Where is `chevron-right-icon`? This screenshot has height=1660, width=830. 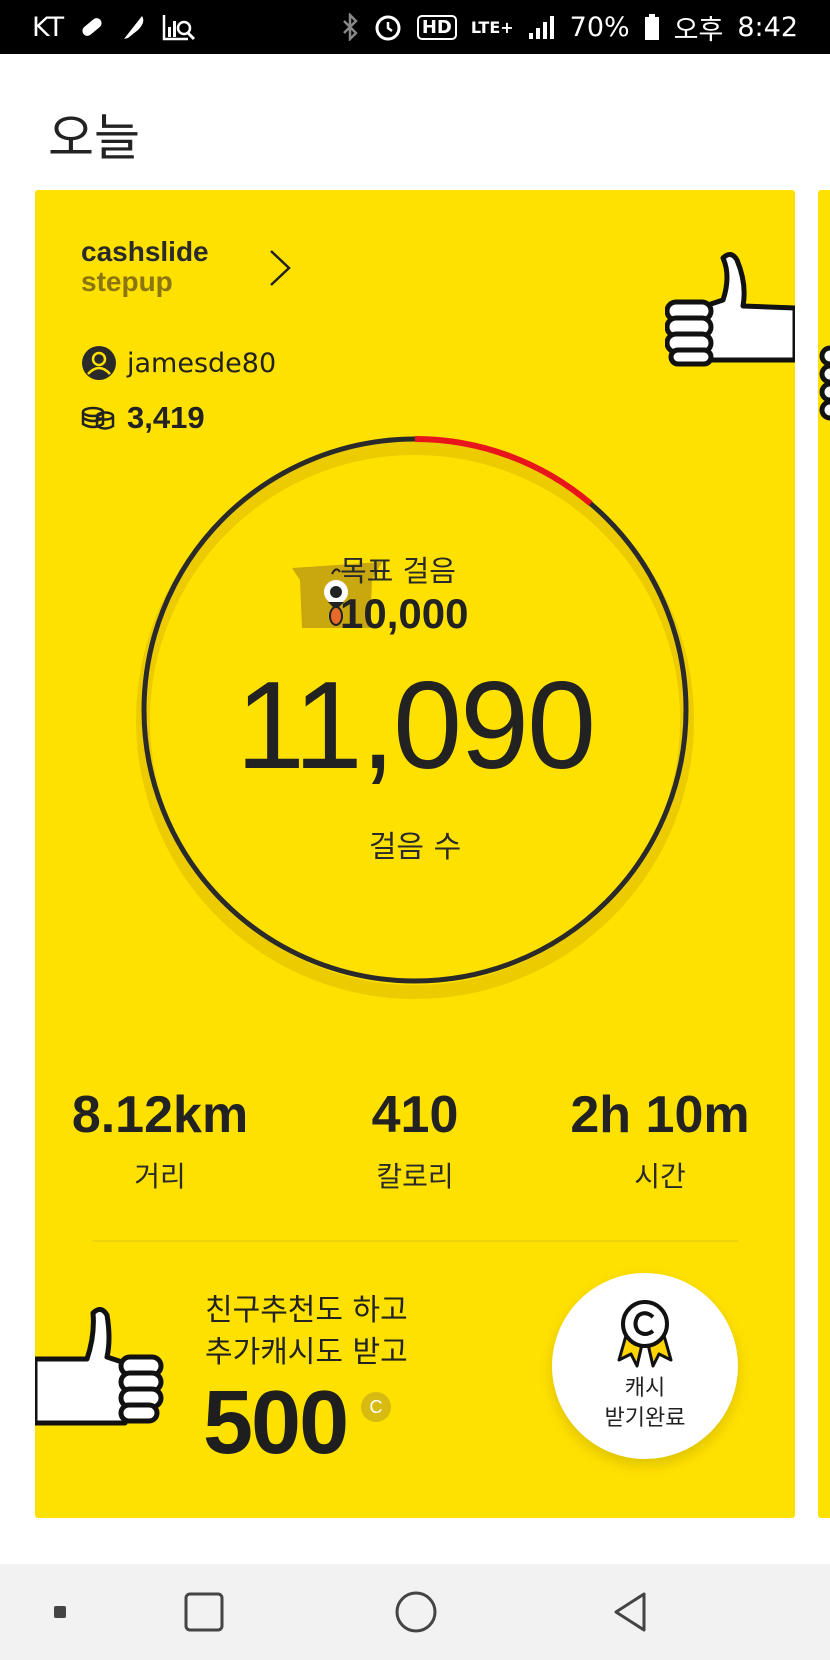 chevron-right-icon is located at coordinates (280, 268).